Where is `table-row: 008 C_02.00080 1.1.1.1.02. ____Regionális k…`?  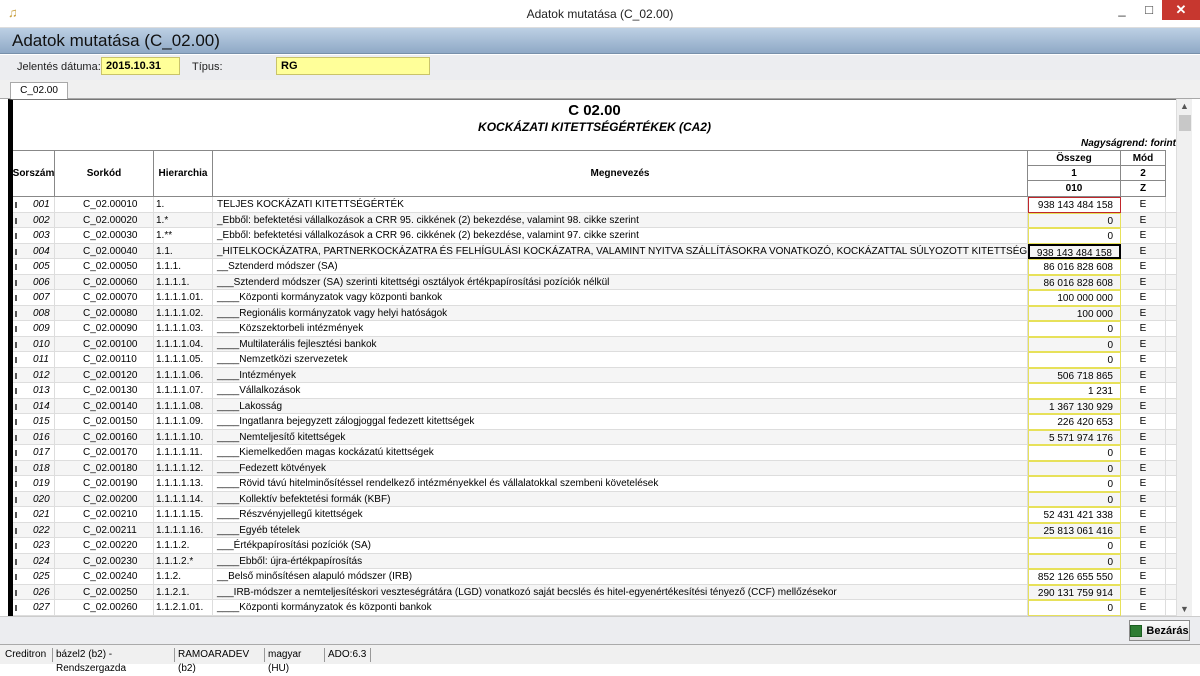
table-row: 008 C_02.00080 1.1.1.1.02. ____Regionális k… is located at coordinates (594, 313).